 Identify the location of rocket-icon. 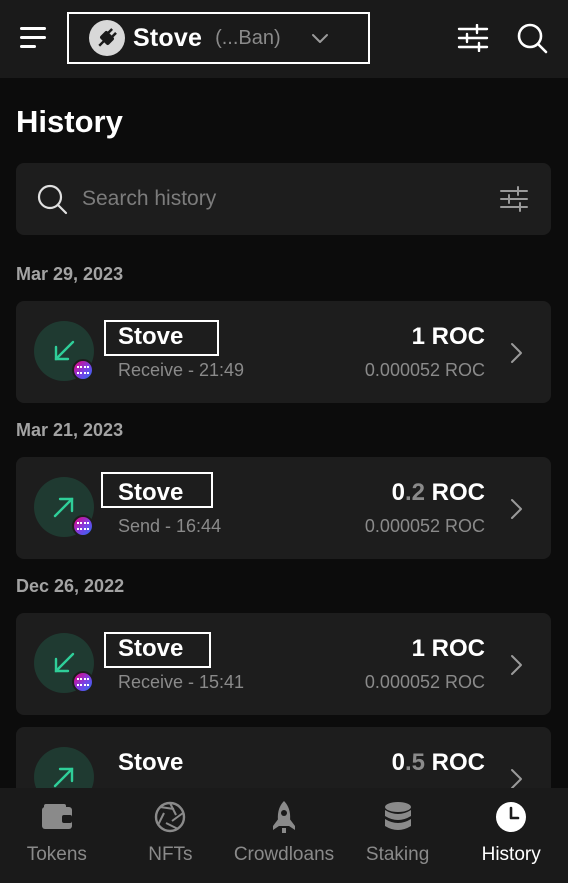
(284, 817).